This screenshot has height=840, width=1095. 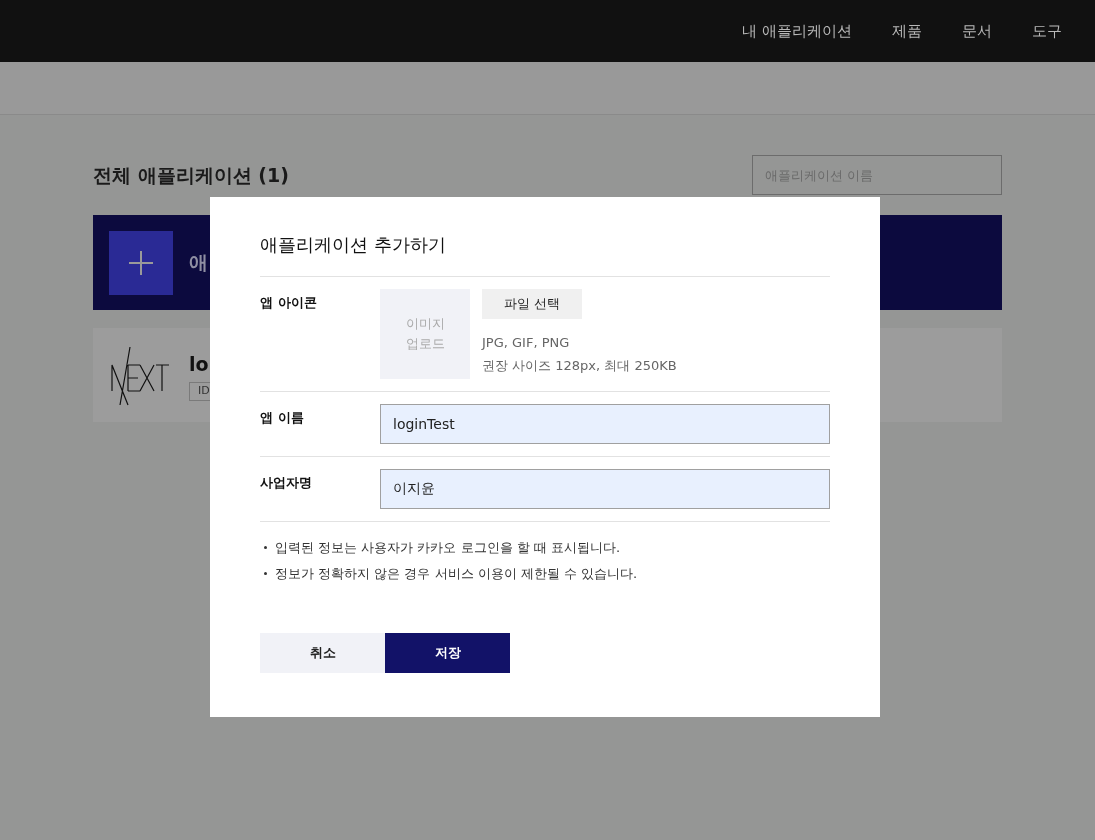 What do you see at coordinates (545, 254) in the screenshot?
I see `dialog-title: 애플리케이션 추가하기` at bounding box center [545, 254].